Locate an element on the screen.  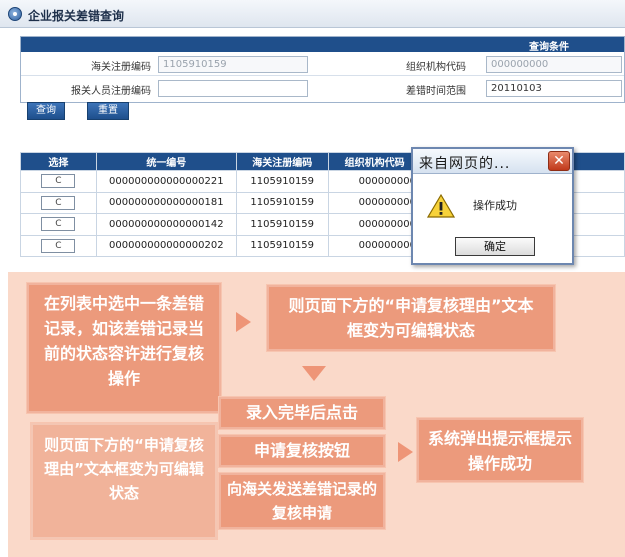
step3b-text: 申请复核按钮 is located at coordinates (301, 450).